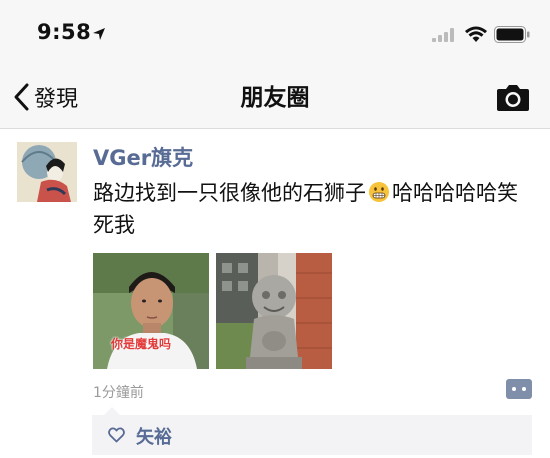 The height and width of the screenshot is (458, 550). I want to click on more-dots-icon, so click(519, 389).